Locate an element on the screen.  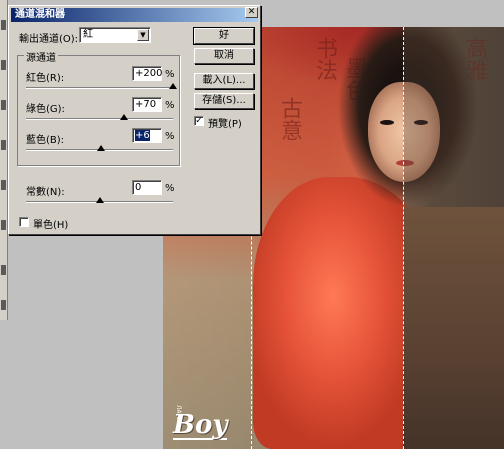
red-channel-label: 紅色(R): is located at coordinates (45, 78).